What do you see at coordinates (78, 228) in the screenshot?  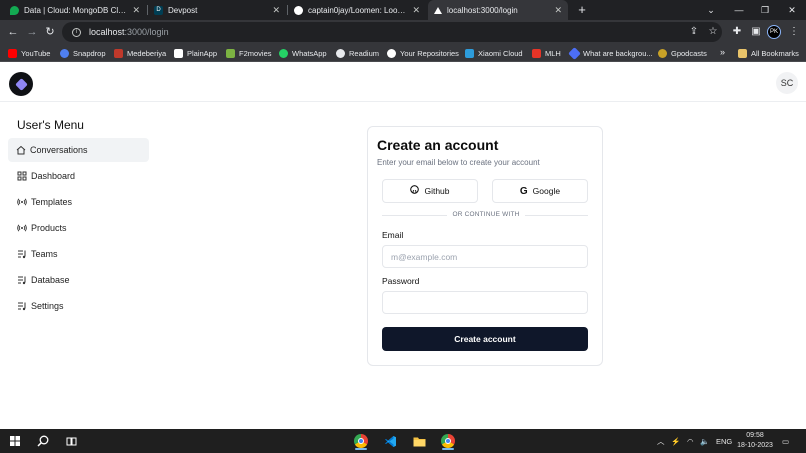 I see `menu-item-products: Products` at bounding box center [78, 228].